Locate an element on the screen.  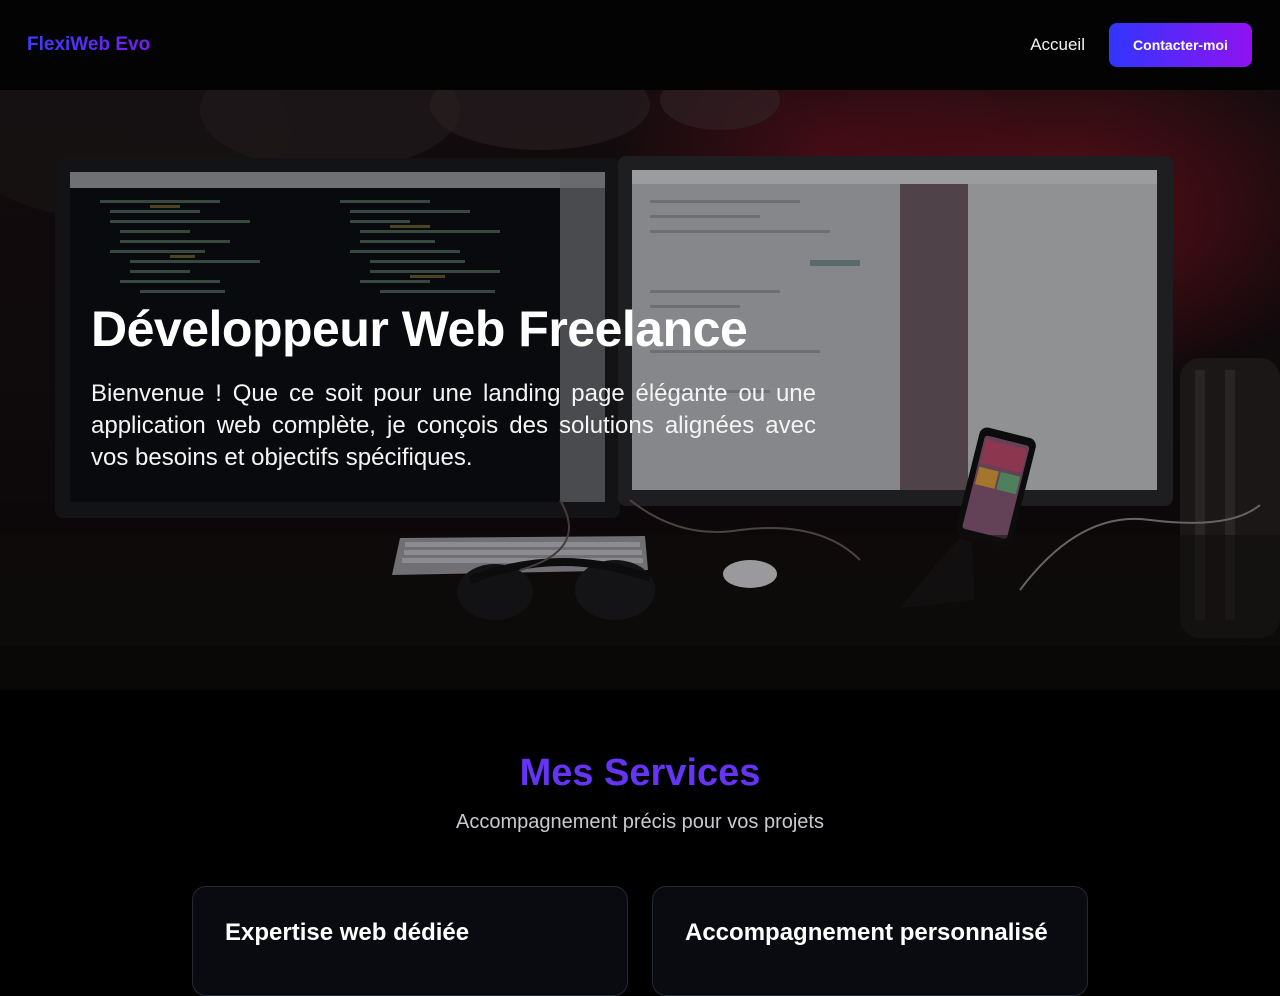
services-title: Mes Services is located at coordinates (640, 773).